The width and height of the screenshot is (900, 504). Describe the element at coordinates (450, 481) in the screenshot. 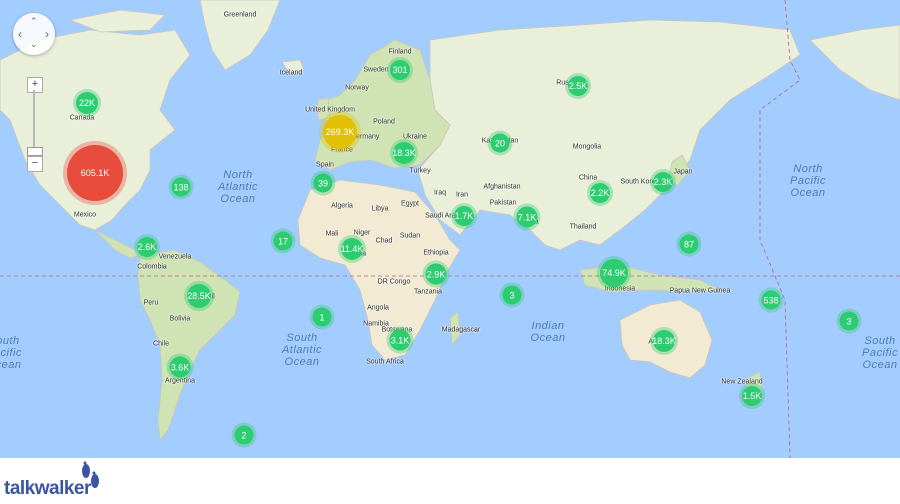

I see `footer: talkwalker` at that location.